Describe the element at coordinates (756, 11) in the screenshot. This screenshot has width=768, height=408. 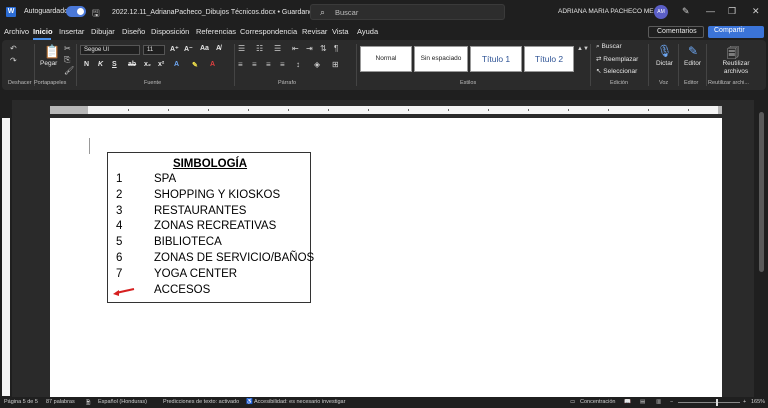
I see `close-icon: ✕` at that location.